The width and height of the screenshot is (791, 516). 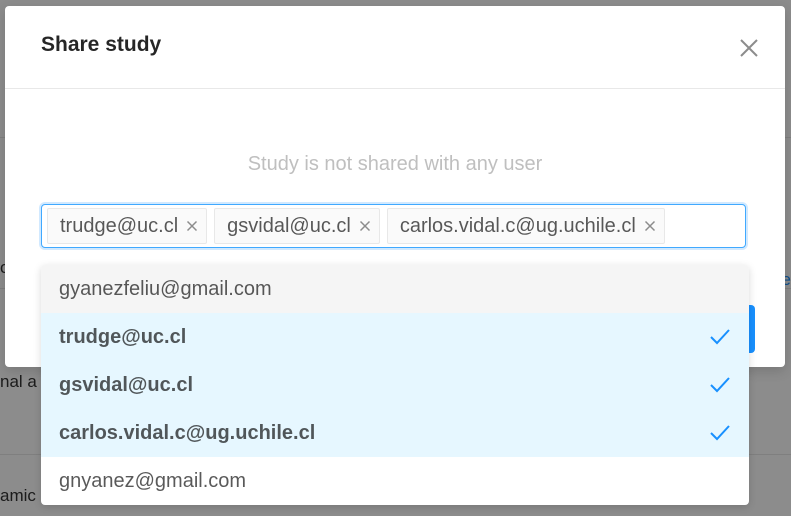 I want to click on option-label: trudge@uc.cl, so click(x=123, y=336).